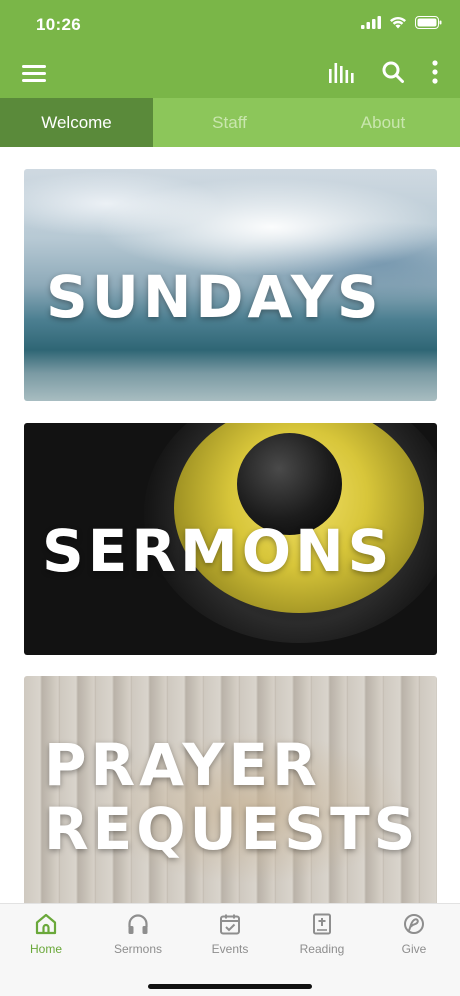 This screenshot has height=996, width=460. What do you see at coordinates (46, 924) in the screenshot?
I see `home-icon` at bounding box center [46, 924].